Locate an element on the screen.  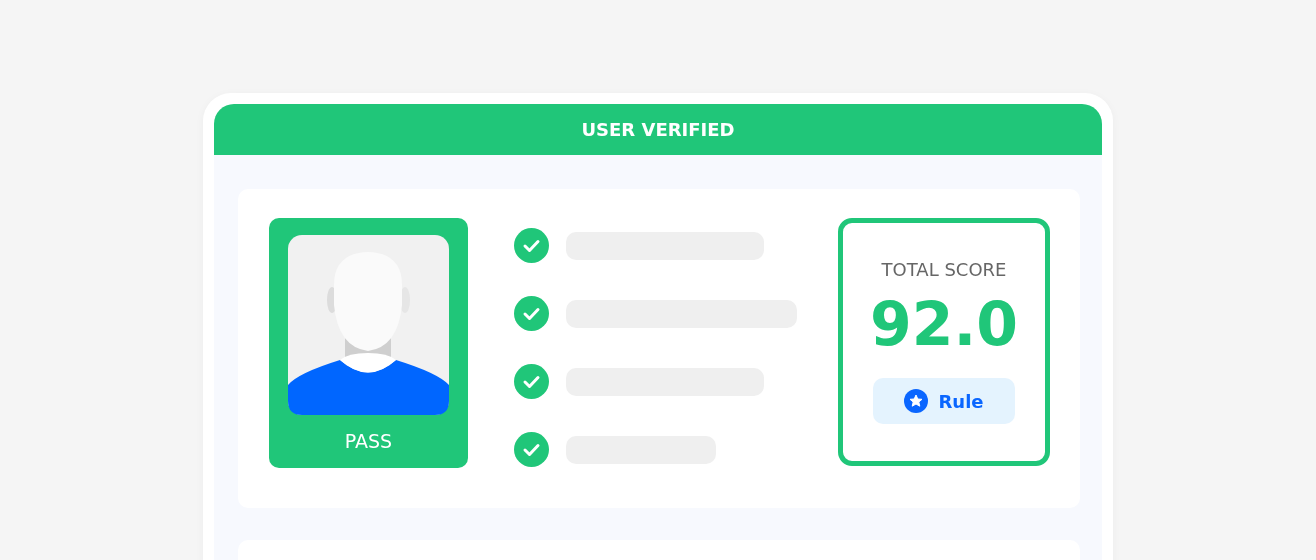
status-label: PASS is located at coordinates (368, 441).